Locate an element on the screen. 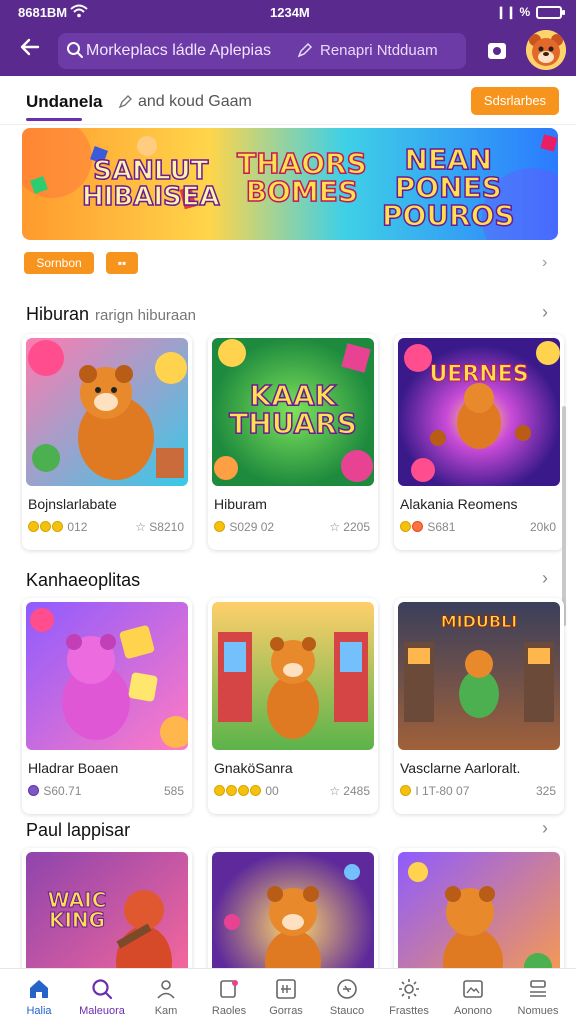  menu-icon is located at coordinates (538, 988).